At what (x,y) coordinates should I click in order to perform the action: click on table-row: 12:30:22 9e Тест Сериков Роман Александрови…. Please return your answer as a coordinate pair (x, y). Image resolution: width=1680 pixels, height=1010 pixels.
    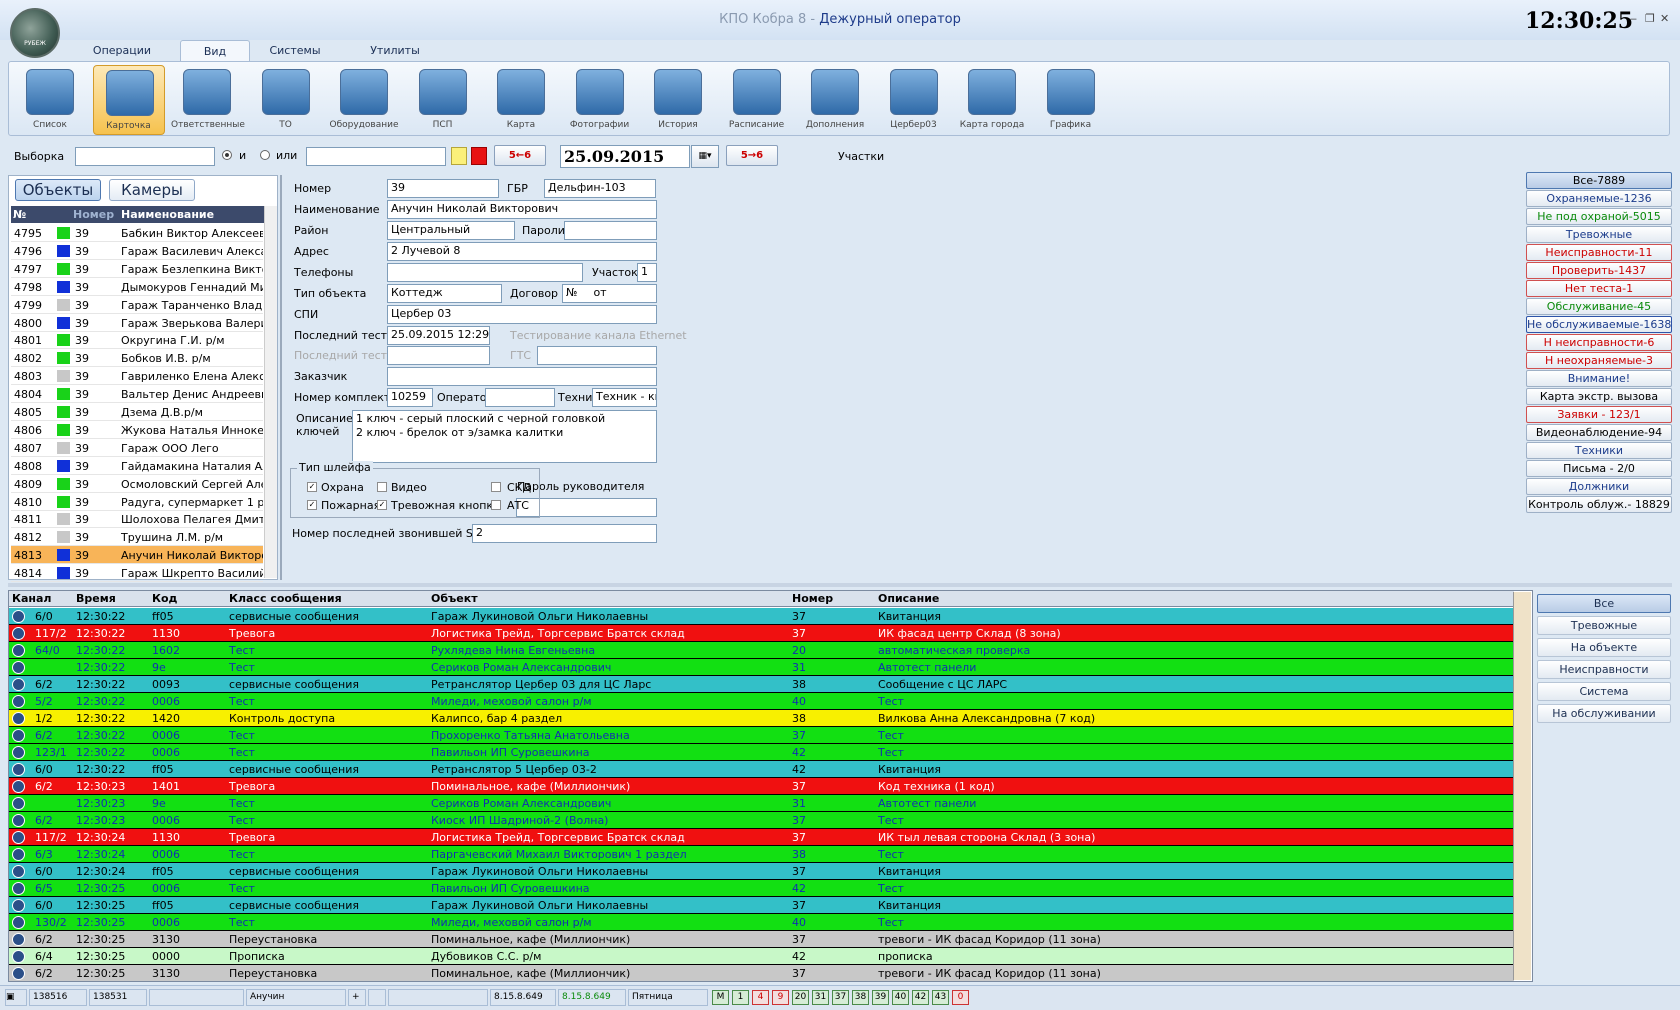
    Looking at the image, I should click on (761, 667).